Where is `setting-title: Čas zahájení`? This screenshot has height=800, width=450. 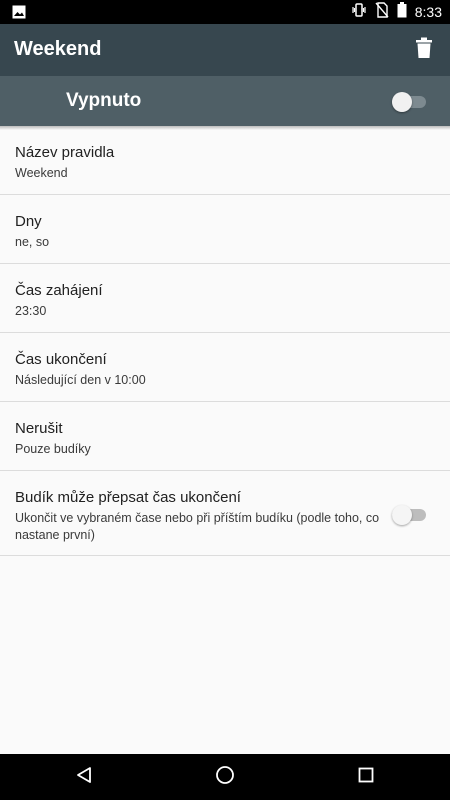 setting-title: Čas zahájení is located at coordinates (59, 290).